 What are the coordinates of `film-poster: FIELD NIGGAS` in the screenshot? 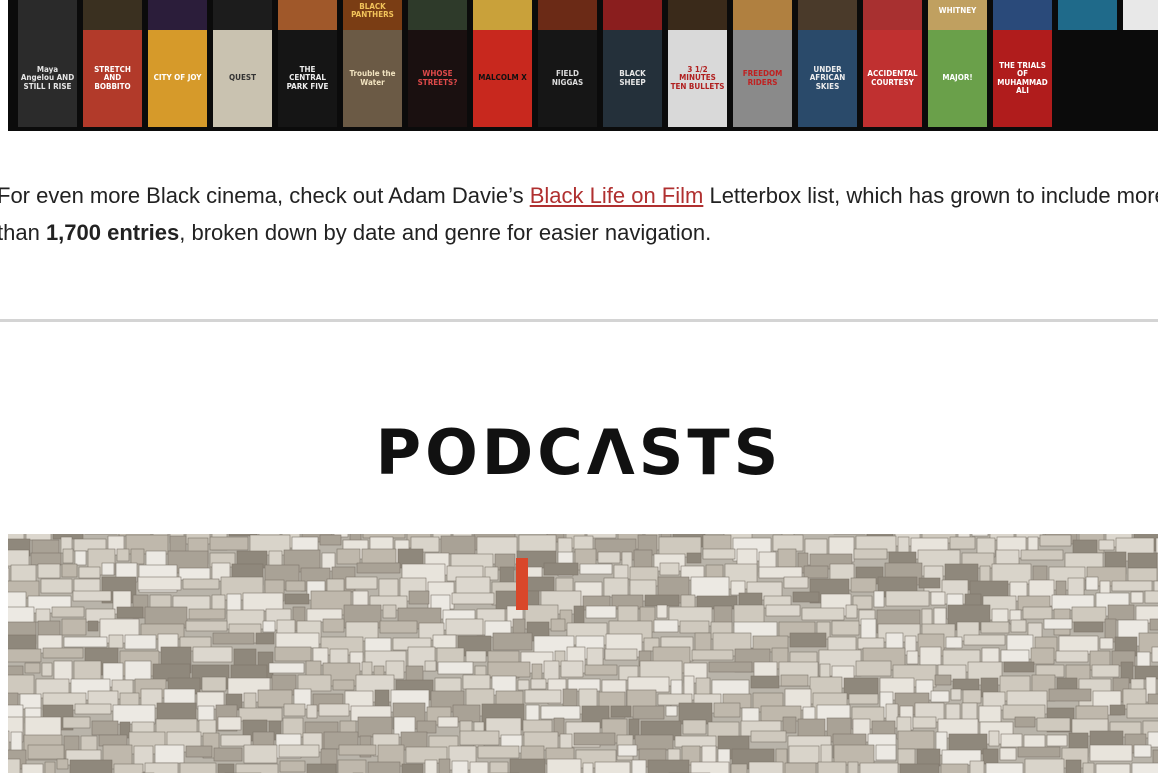 It's located at (567, 78).